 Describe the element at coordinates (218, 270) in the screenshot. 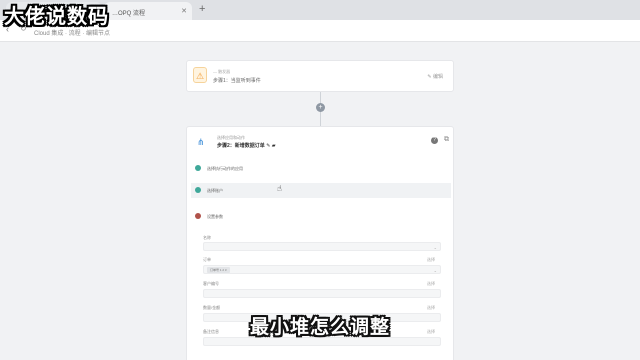

I see `value-tag: 订单号 1 2 3` at that location.